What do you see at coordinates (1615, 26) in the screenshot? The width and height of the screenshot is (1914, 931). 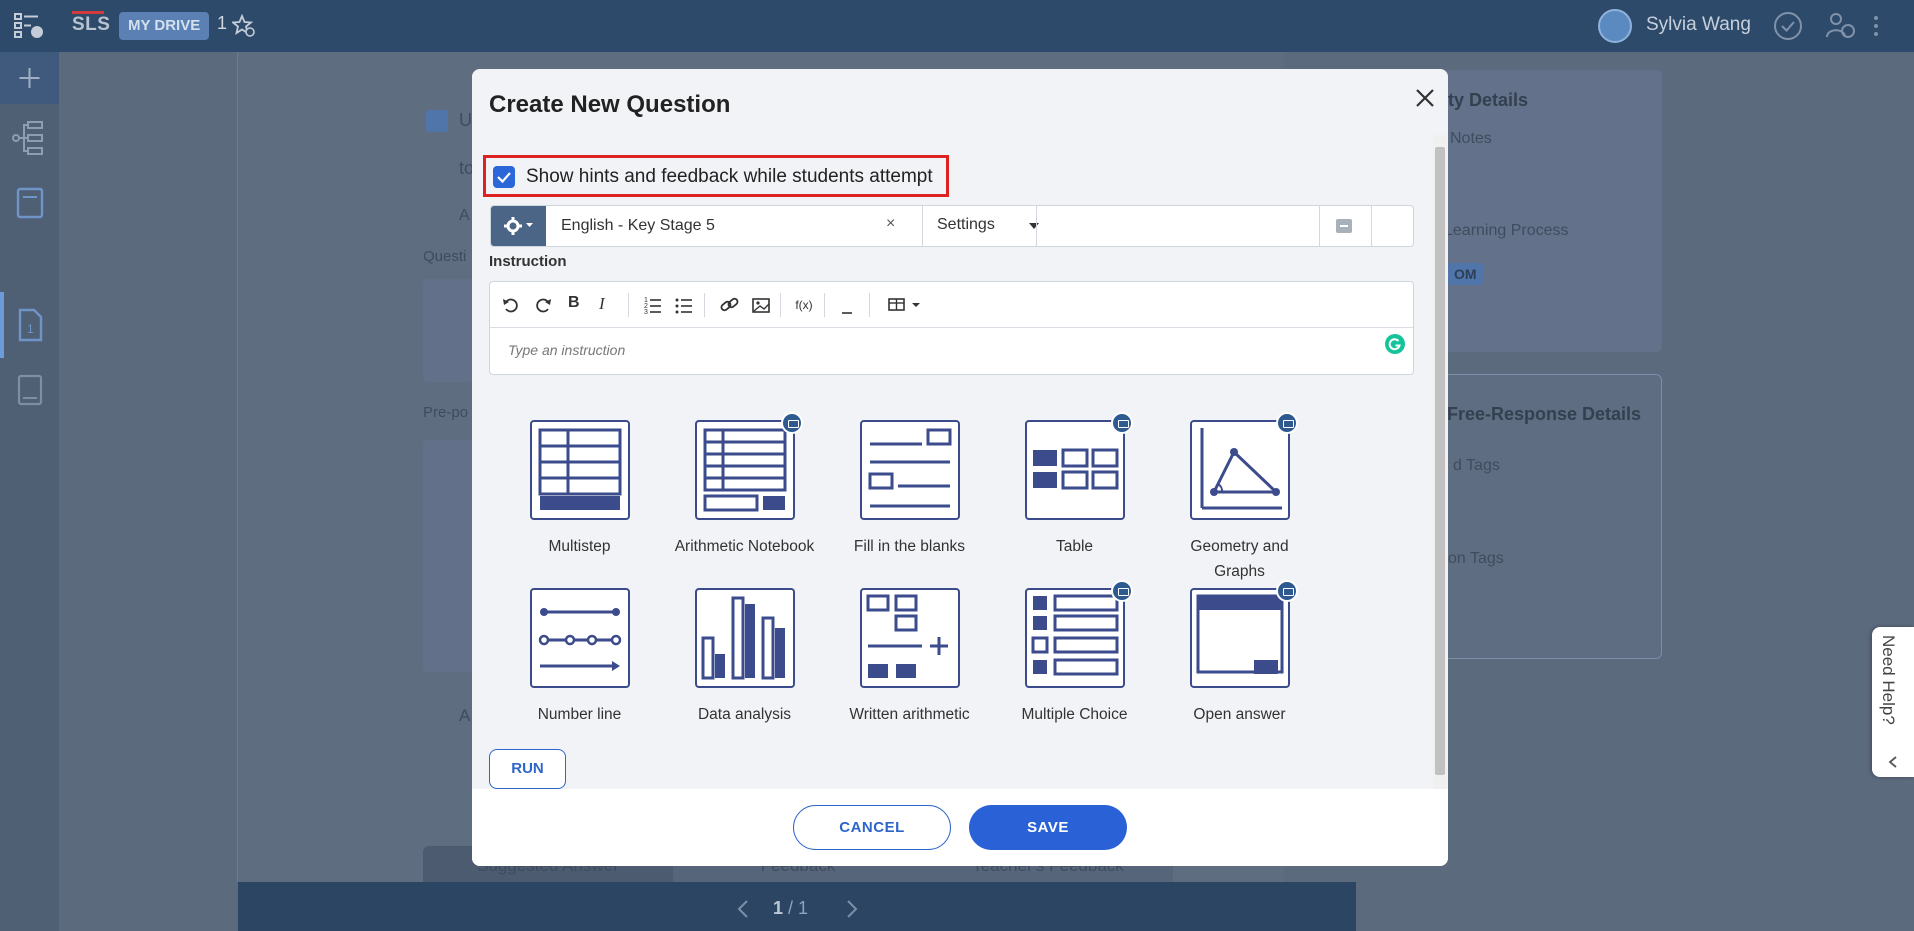 I see `avatar` at bounding box center [1615, 26].